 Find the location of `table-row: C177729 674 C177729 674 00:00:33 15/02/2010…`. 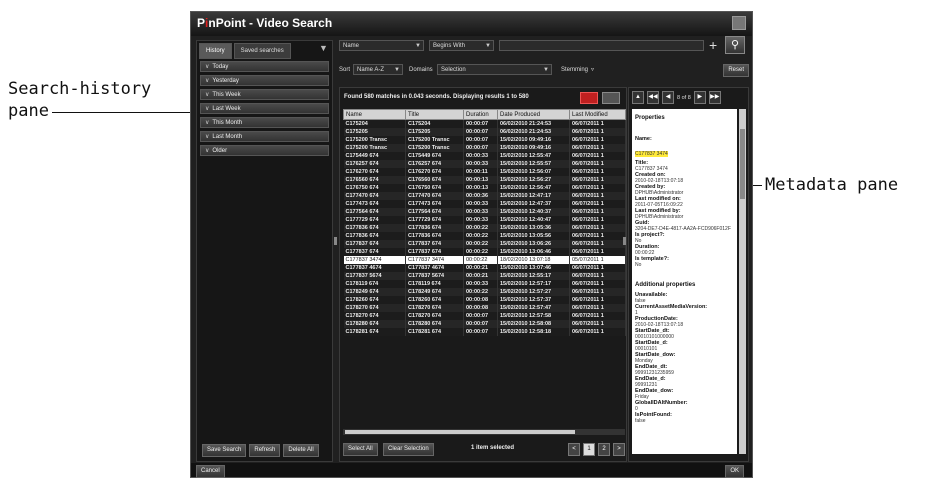

table-row: C177729 674 C177729 674 00:00:33 15/02/2010… is located at coordinates (484, 220).